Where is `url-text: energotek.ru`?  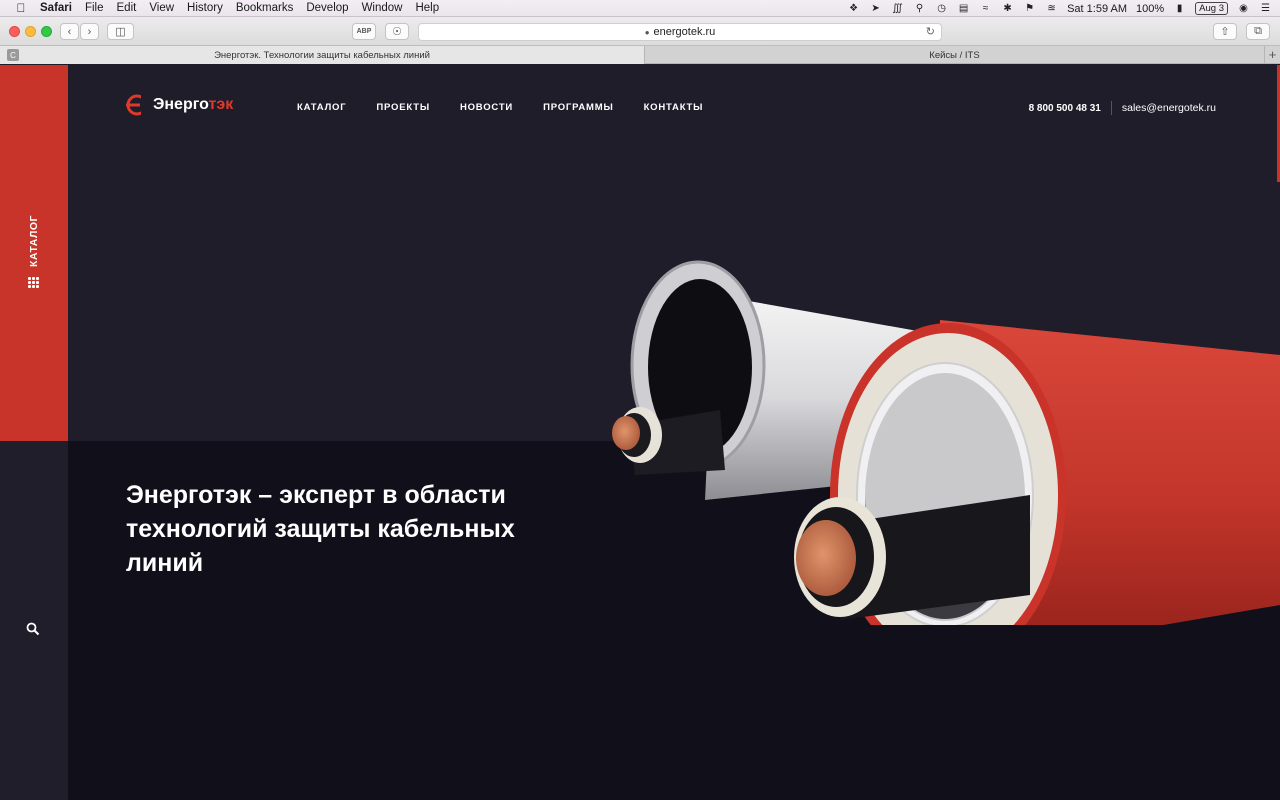
url-text: energotek.ru is located at coordinates (684, 32).